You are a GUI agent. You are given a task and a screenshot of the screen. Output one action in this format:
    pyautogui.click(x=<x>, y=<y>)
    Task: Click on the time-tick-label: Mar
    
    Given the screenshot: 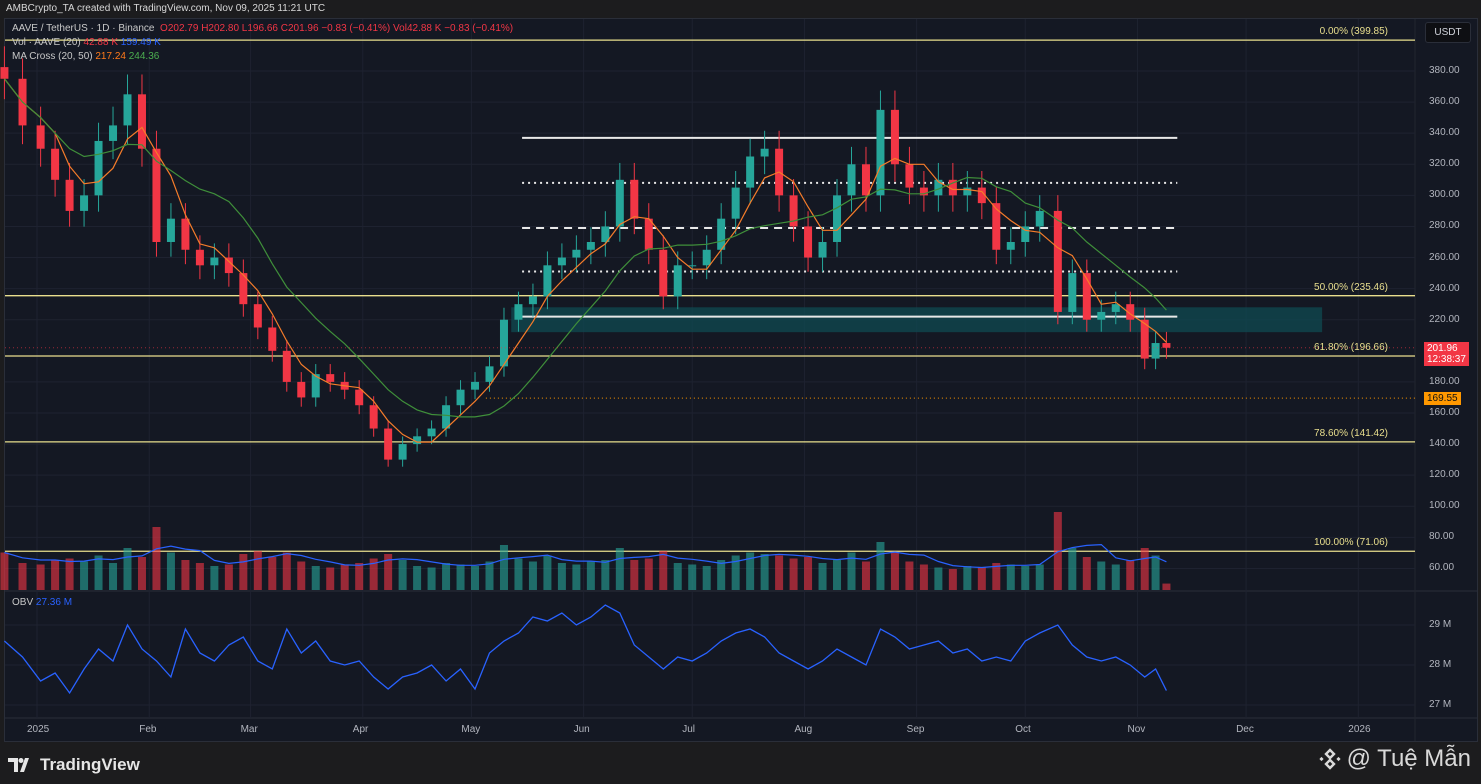 What is the action you would take?
    pyautogui.click(x=249, y=729)
    